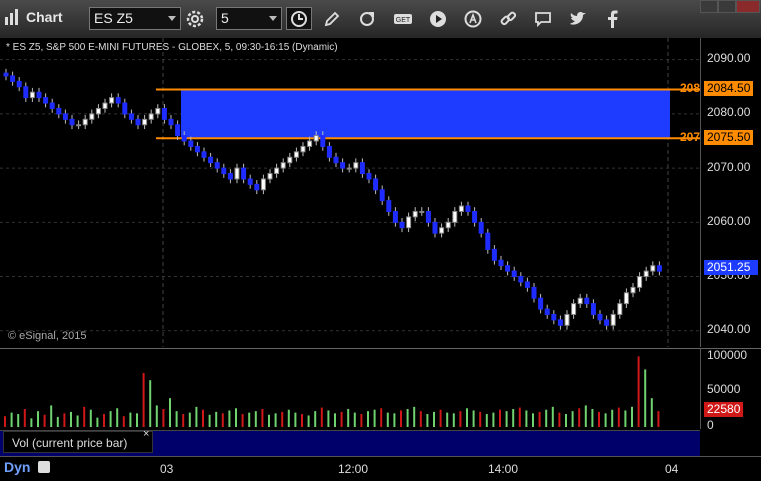 This screenshot has width=761, height=481. What do you see at coordinates (380, 468) in the screenshot?
I see `time-axis: Dyn 03 12:00 14:00 04` at bounding box center [380, 468].